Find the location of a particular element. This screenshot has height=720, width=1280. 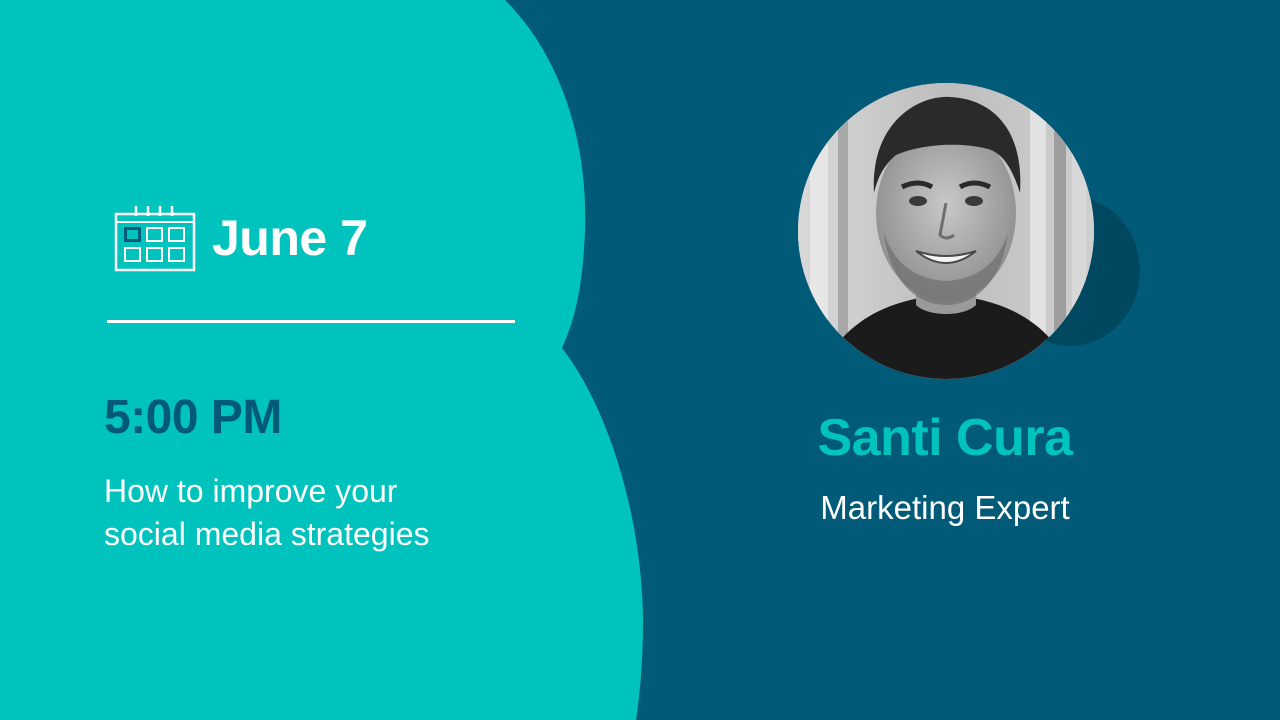

speaker-avatar is located at coordinates (946, 231).